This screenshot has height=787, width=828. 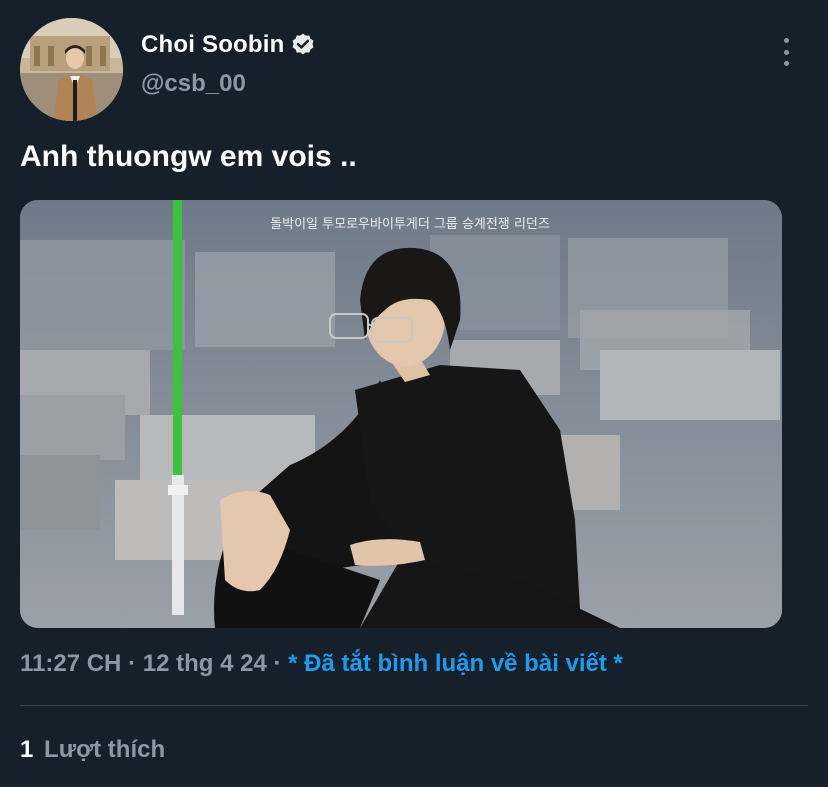 I want to click on likes-stat: 1 Lượt thích, so click(x=92, y=750).